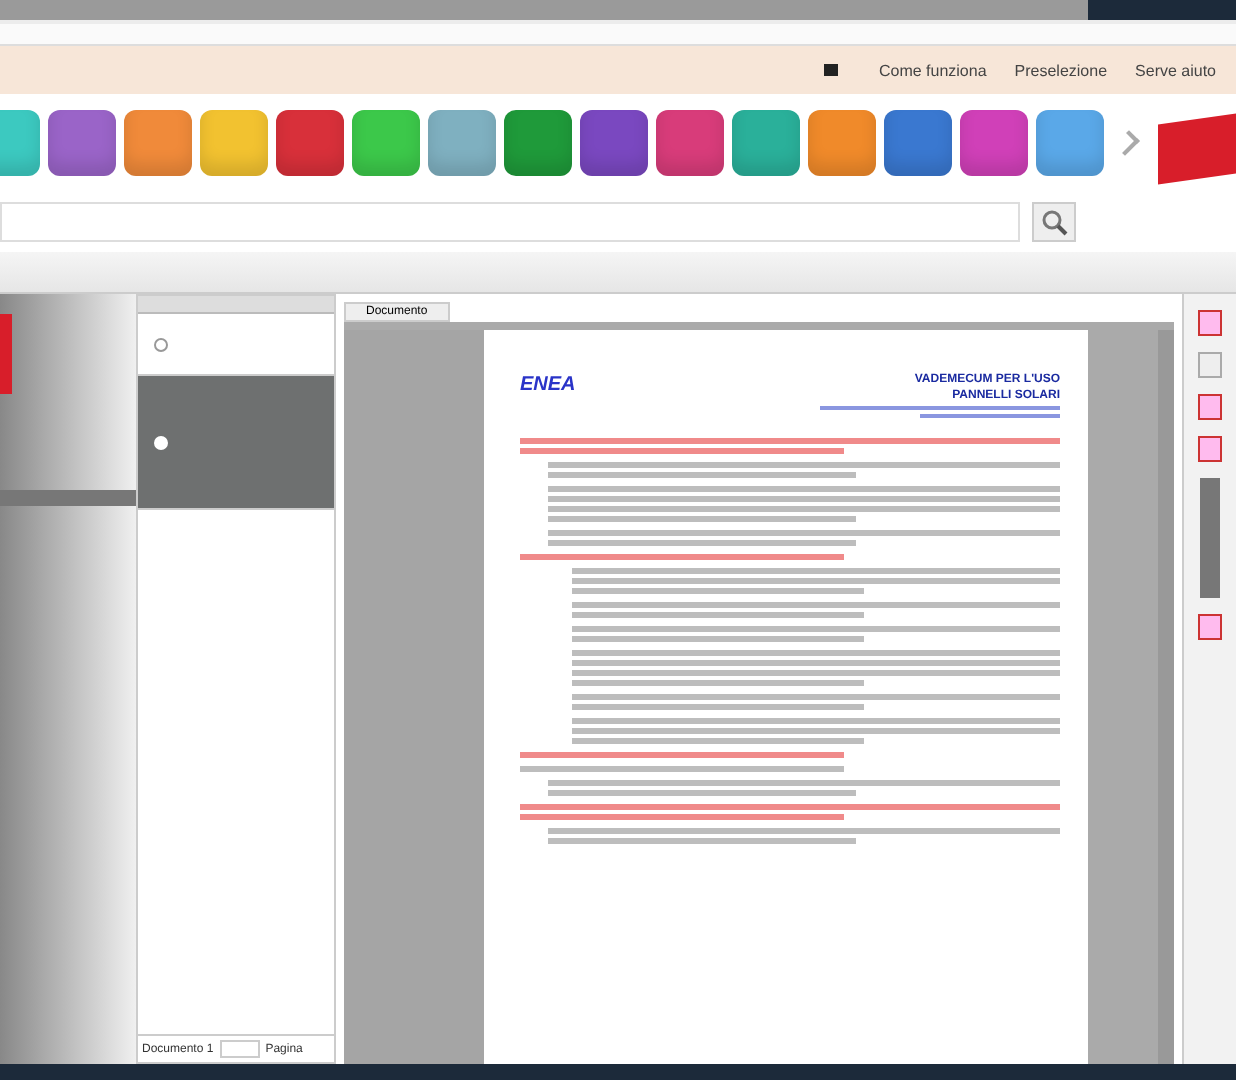  Describe the element at coordinates (236, 443) in the screenshot. I see `result-item` at that location.